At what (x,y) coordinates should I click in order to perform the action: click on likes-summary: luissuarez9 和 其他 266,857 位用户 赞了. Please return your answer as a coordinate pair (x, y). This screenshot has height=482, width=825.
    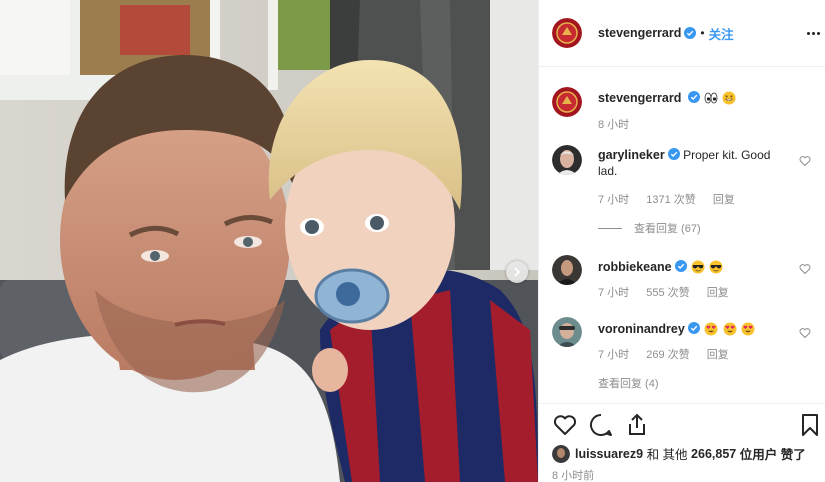
    Looking at the image, I should click on (679, 453).